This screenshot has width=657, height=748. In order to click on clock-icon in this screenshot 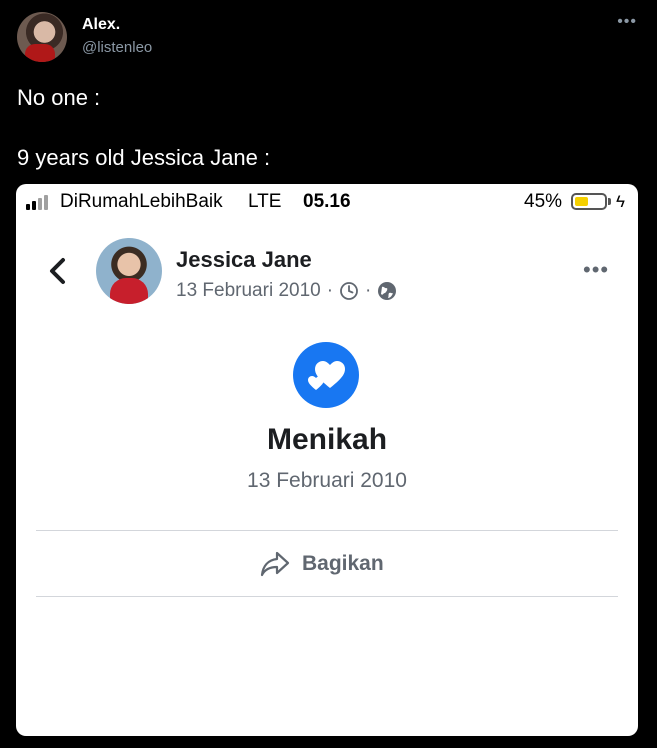, I will do `click(349, 291)`.